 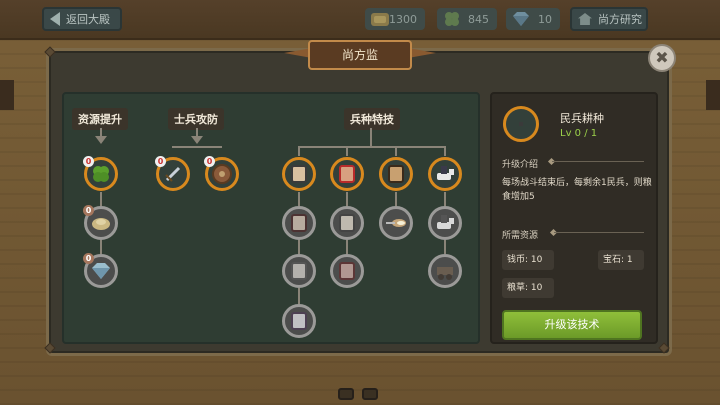 What do you see at coordinates (403, 19) in the screenshot?
I see `gold-value: 1300` at bounding box center [403, 19].